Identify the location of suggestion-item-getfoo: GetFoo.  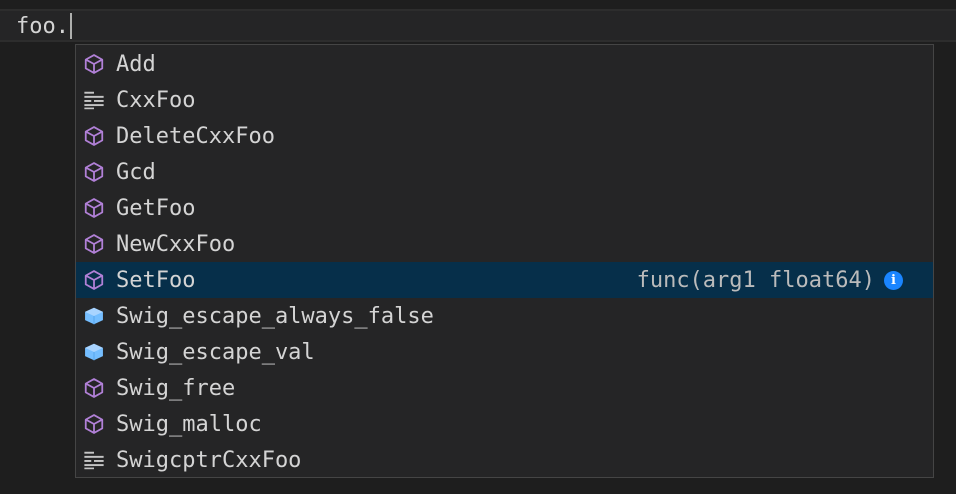
(504, 208).